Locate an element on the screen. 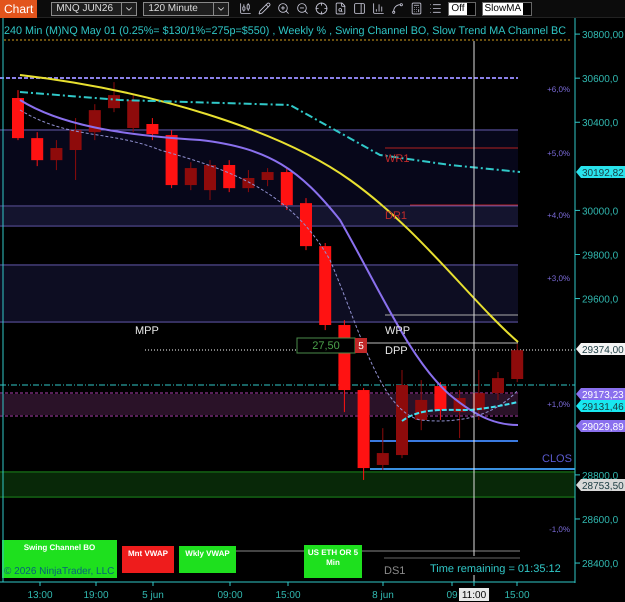 The image size is (625, 602). indicator-box: US ETH OR 5 Min is located at coordinates (333, 561).